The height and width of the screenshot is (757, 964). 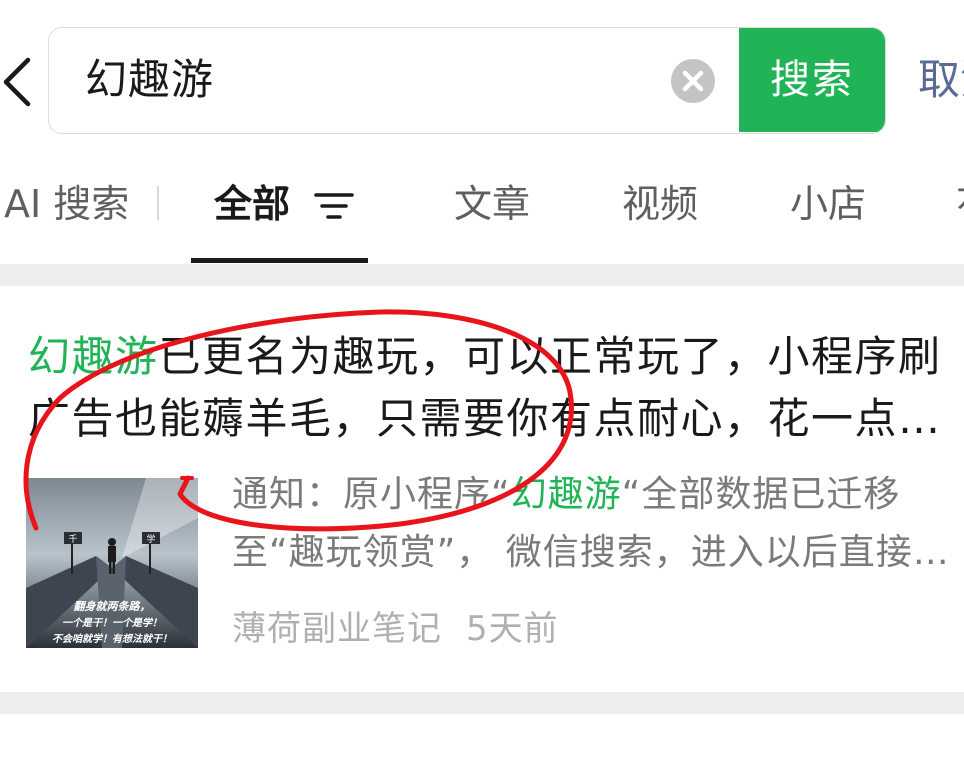 I want to click on tab-more: 花, so click(x=960, y=204).